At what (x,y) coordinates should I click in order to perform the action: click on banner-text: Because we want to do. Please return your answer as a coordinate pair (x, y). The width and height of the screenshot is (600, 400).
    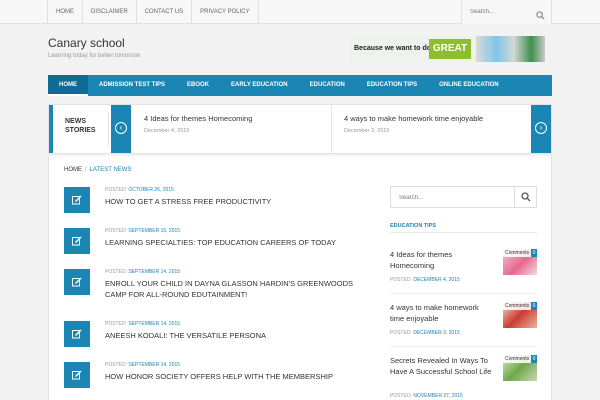
    Looking at the image, I should click on (393, 48).